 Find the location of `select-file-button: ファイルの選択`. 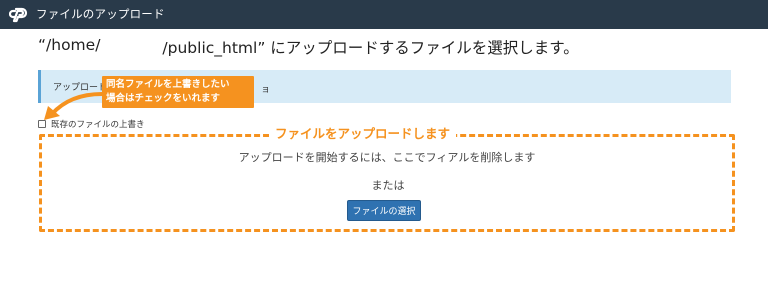

select-file-button: ファイルの選択 is located at coordinates (384, 210).